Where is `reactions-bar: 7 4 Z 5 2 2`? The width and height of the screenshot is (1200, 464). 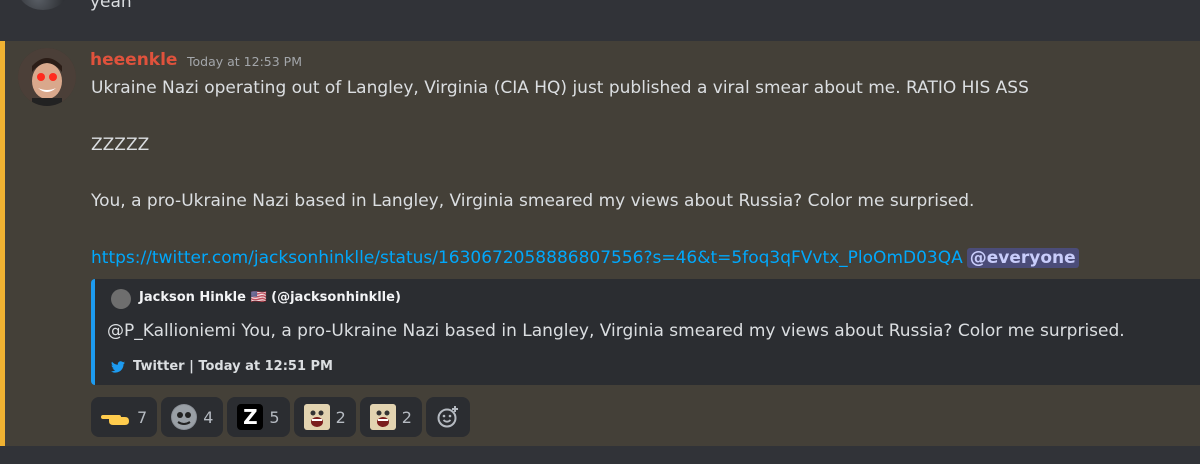 reactions-bar: 7 4 Z 5 2 2 is located at coordinates (280, 417).